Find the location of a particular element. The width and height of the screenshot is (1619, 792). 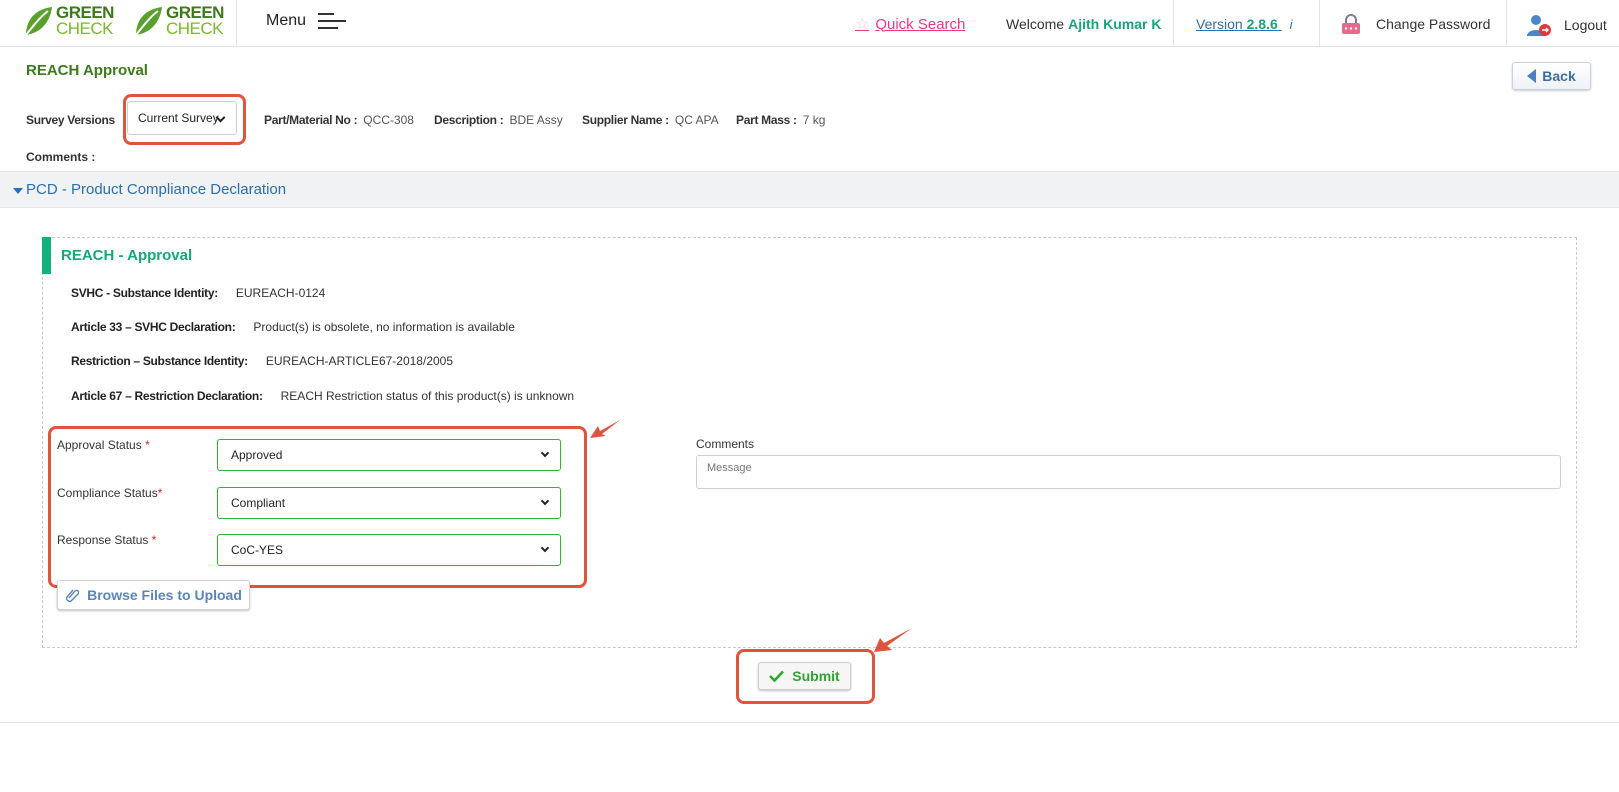

green-check-logo-secondary: GREEN CHECK is located at coordinates (178, 21).